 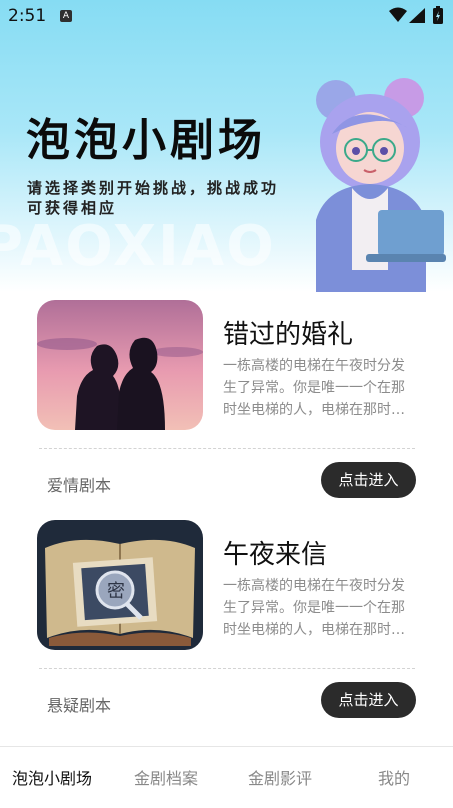 What do you see at coordinates (27, 16) in the screenshot?
I see `status-time: 2:51` at bounding box center [27, 16].